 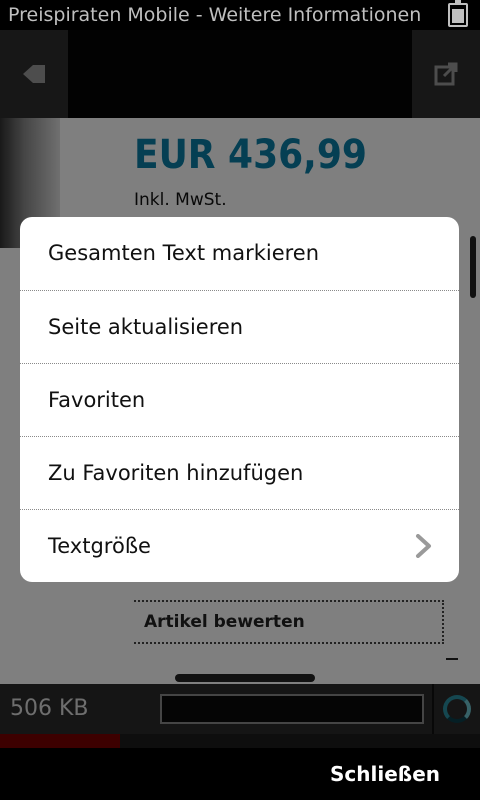 I want to click on menu-item-label: Gesamten Text markieren, so click(x=184, y=253).